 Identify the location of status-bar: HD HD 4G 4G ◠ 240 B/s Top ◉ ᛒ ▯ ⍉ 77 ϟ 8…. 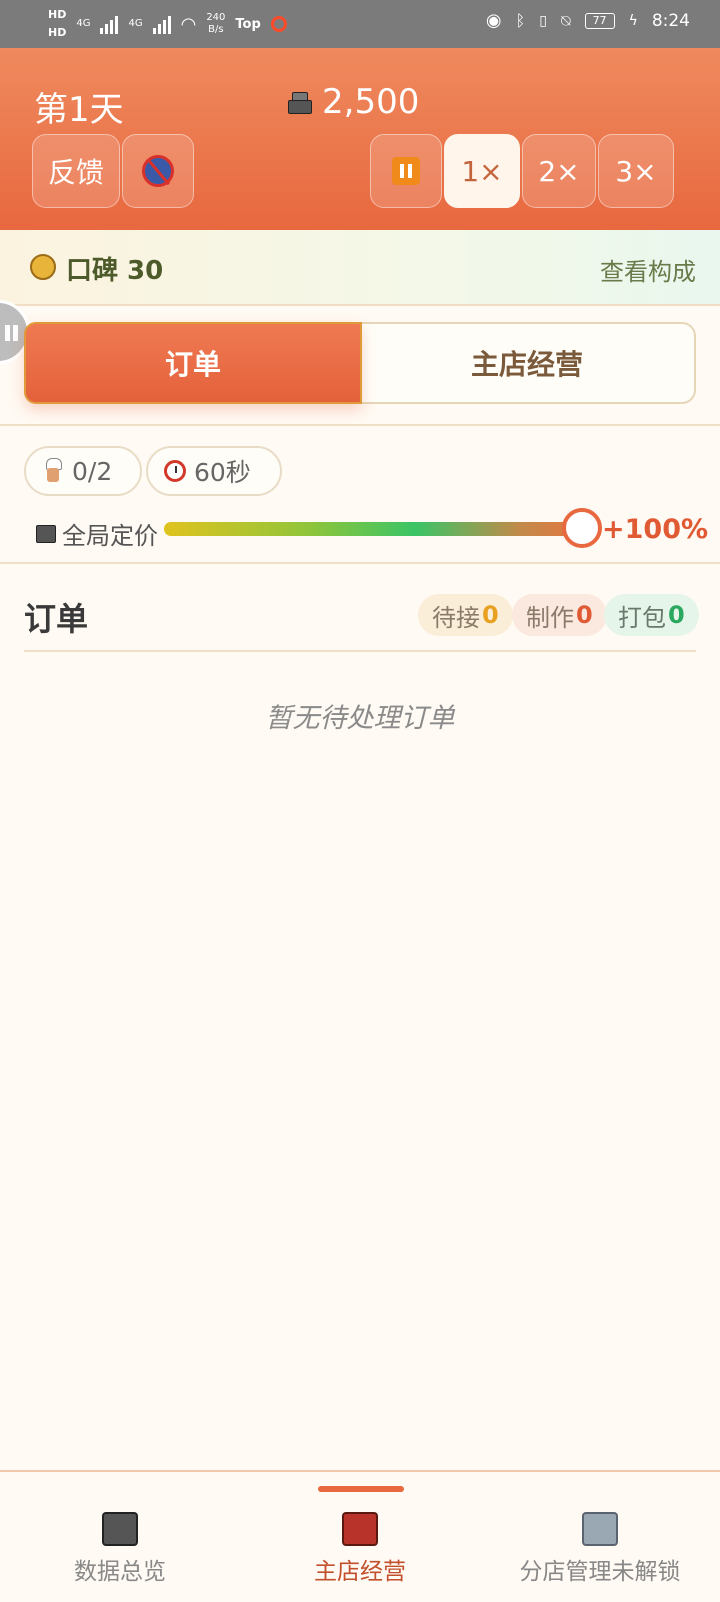
(360, 24).